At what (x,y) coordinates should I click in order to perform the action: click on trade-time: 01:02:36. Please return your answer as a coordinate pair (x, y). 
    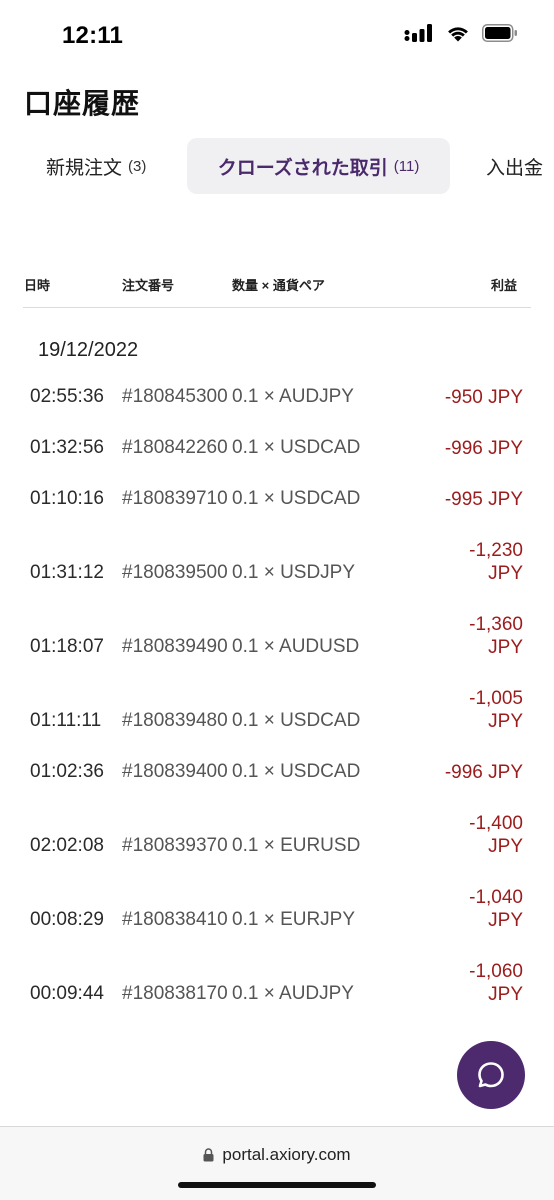
    Looking at the image, I should click on (67, 771).